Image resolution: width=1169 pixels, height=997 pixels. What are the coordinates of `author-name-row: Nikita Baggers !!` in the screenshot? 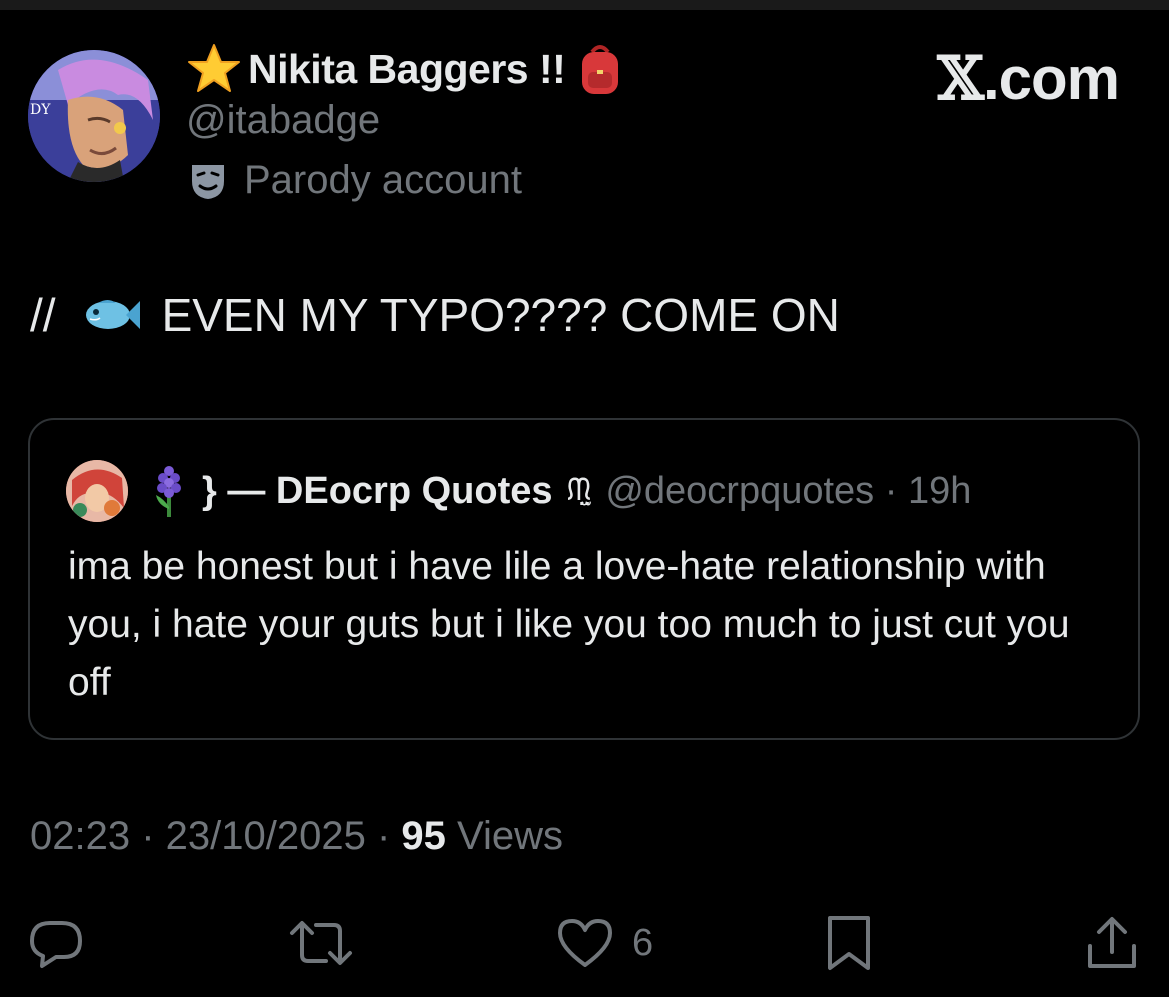 It's located at (404, 69).